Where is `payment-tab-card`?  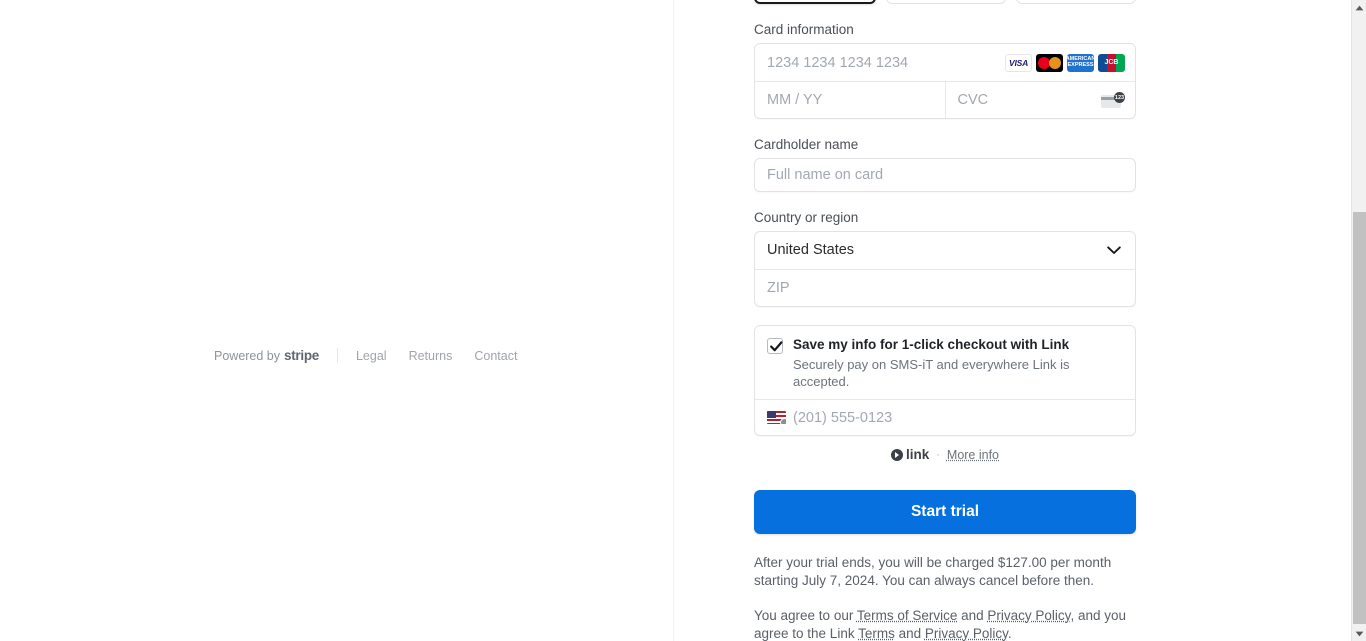 payment-tab-card is located at coordinates (815, 2).